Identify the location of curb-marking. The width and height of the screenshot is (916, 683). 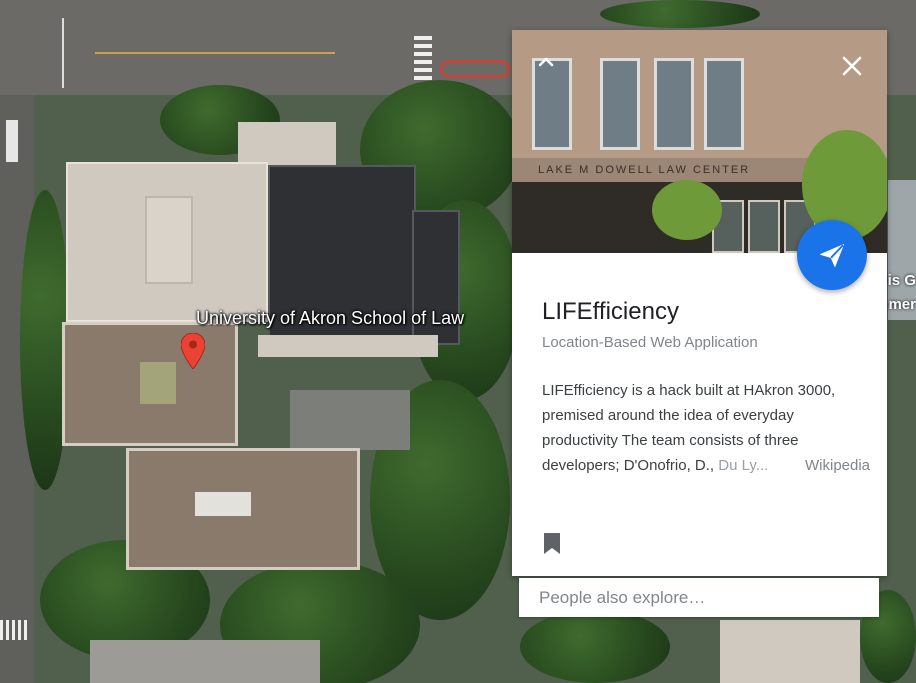
(475, 69).